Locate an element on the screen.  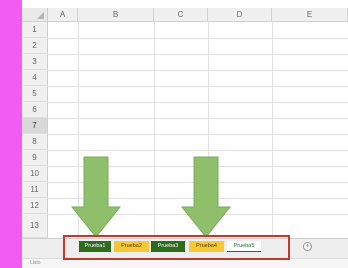
row-header-6: 6 is located at coordinates (35, 110).